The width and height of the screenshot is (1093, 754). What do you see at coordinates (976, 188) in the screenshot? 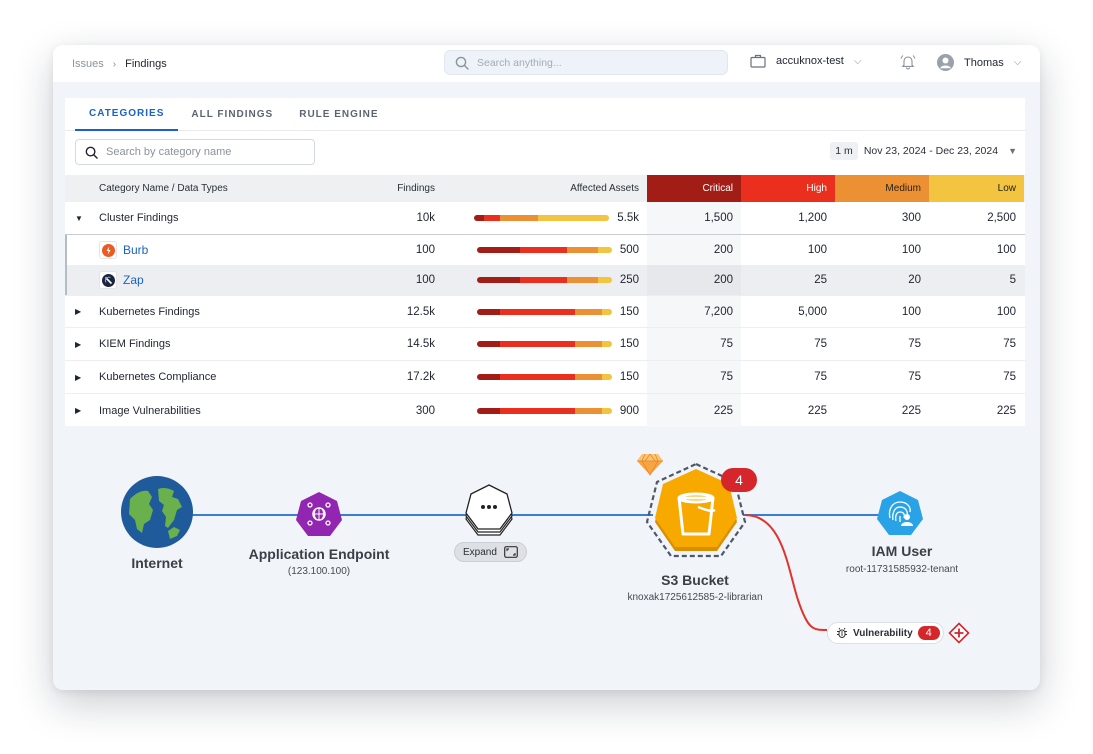
I see `col-header-low: Low` at bounding box center [976, 188].